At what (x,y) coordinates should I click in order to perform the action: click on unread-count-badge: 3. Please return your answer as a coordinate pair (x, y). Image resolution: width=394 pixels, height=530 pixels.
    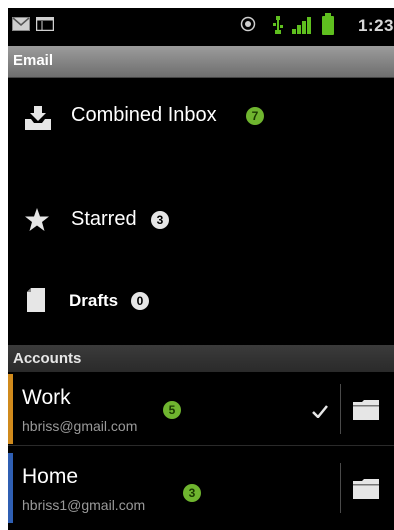
    Looking at the image, I should click on (192, 493).